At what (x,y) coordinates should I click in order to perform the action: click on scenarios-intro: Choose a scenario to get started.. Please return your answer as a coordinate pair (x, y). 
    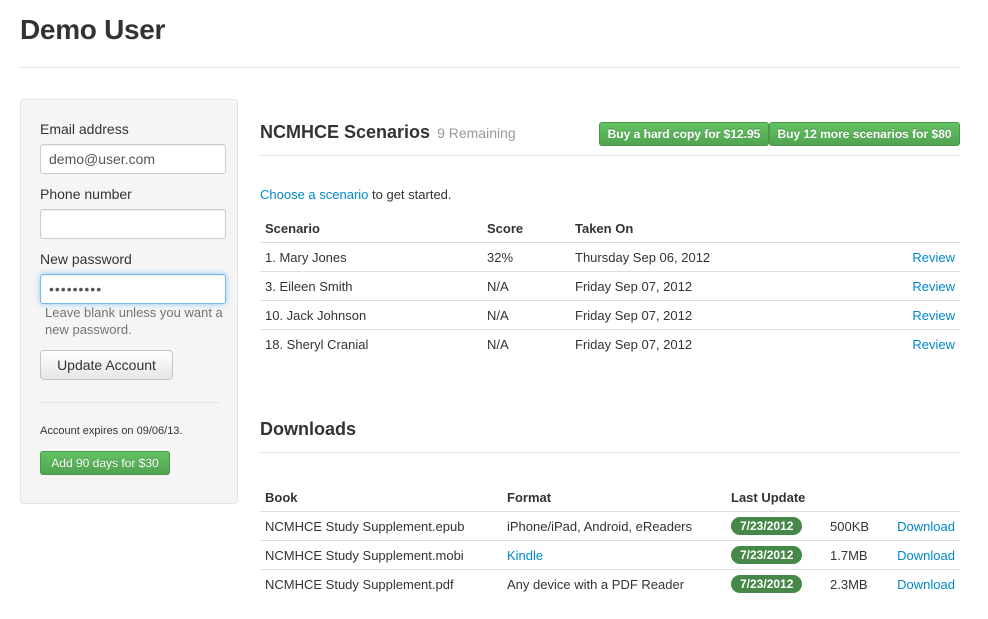
    Looking at the image, I should click on (356, 194).